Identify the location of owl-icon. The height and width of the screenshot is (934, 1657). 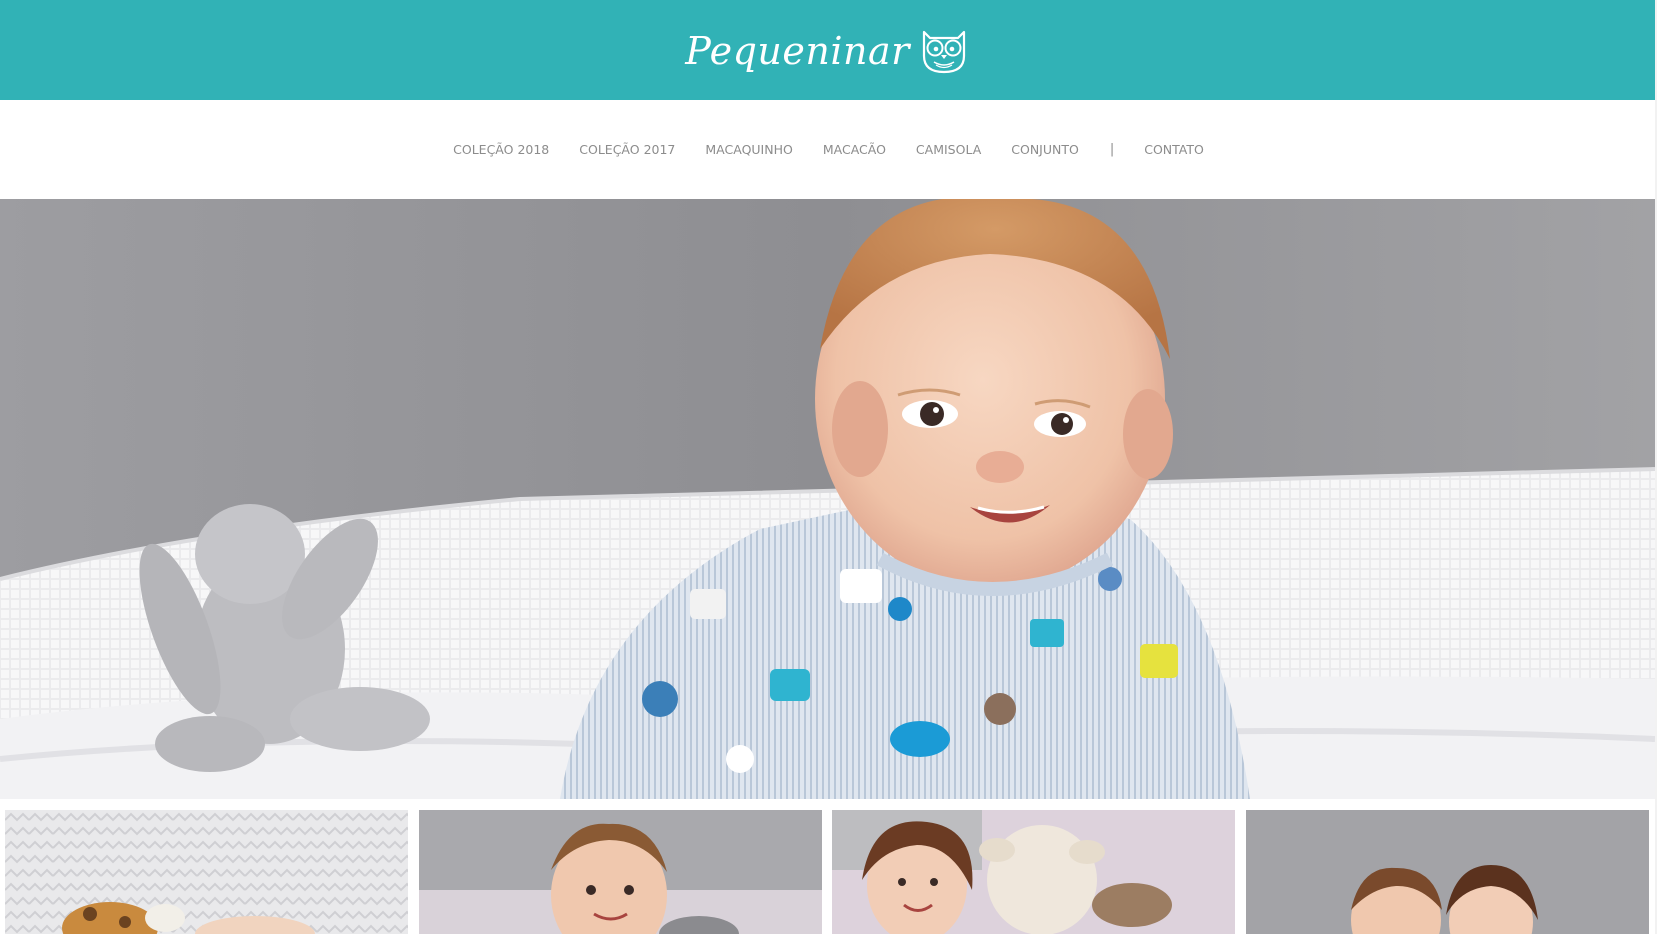
(943, 52).